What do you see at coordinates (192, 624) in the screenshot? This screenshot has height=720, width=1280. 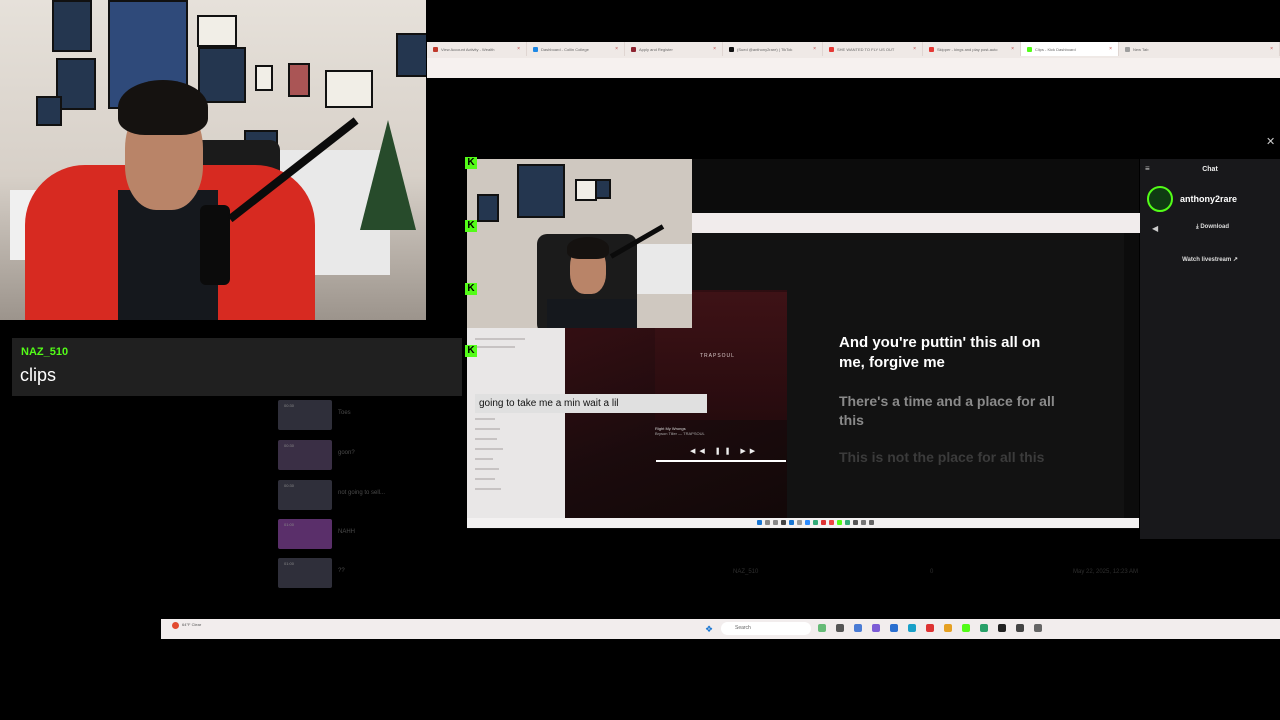 I see `weather-label: 64°F Clear` at bounding box center [192, 624].